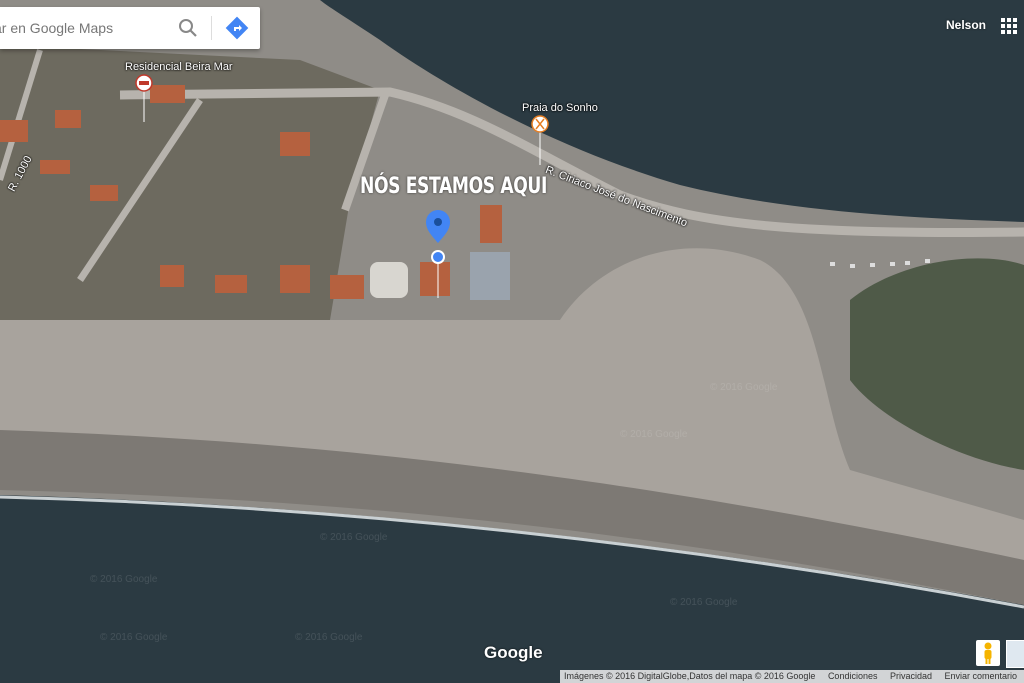 Image resolution: width=1024 pixels, height=683 pixels. I want to click on search-box, so click(130, 28).